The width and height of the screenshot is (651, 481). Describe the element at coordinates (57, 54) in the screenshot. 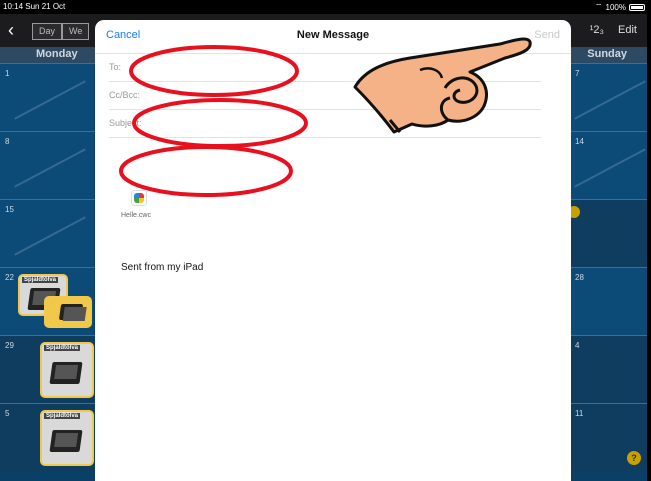

I see `weekday-monday: Monday` at that location.